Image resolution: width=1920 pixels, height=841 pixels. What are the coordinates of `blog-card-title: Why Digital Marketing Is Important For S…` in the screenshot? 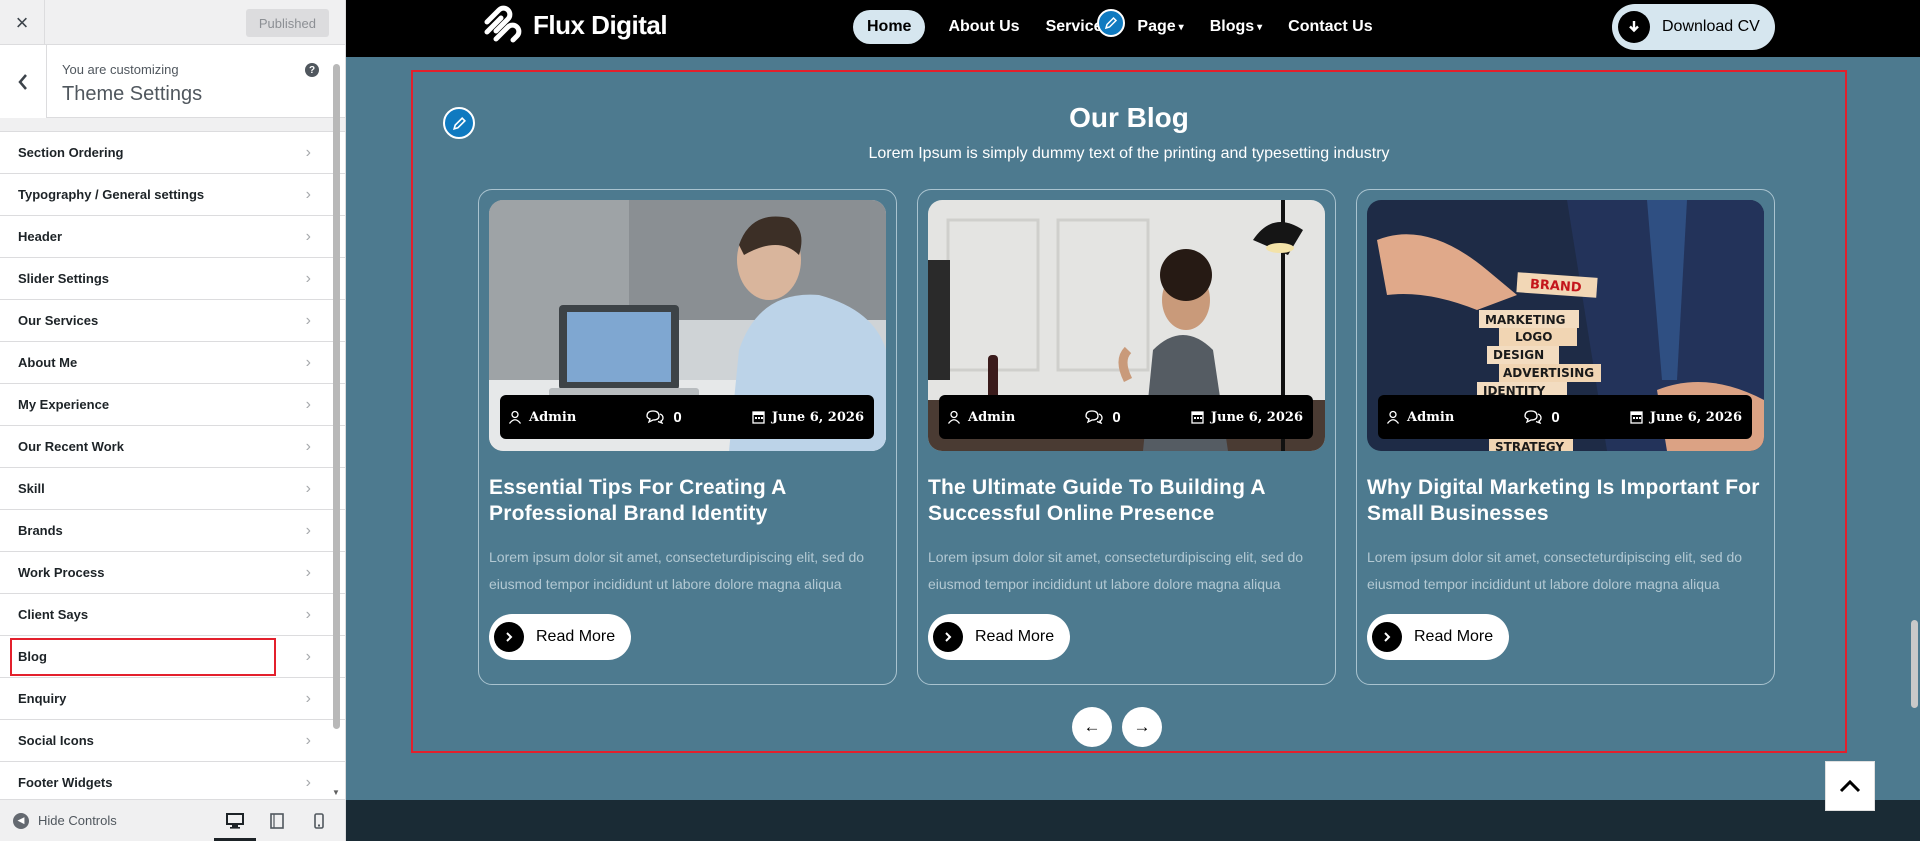 It's located at (1567, 501).